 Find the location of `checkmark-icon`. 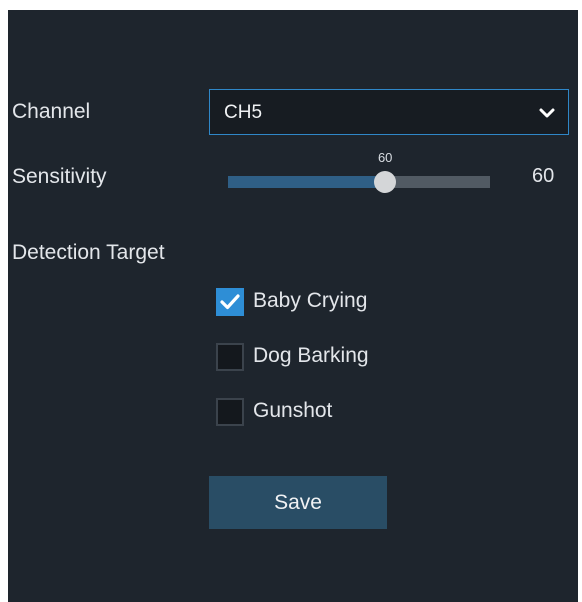

checkmark-icon is located at coordinates (230, 302).